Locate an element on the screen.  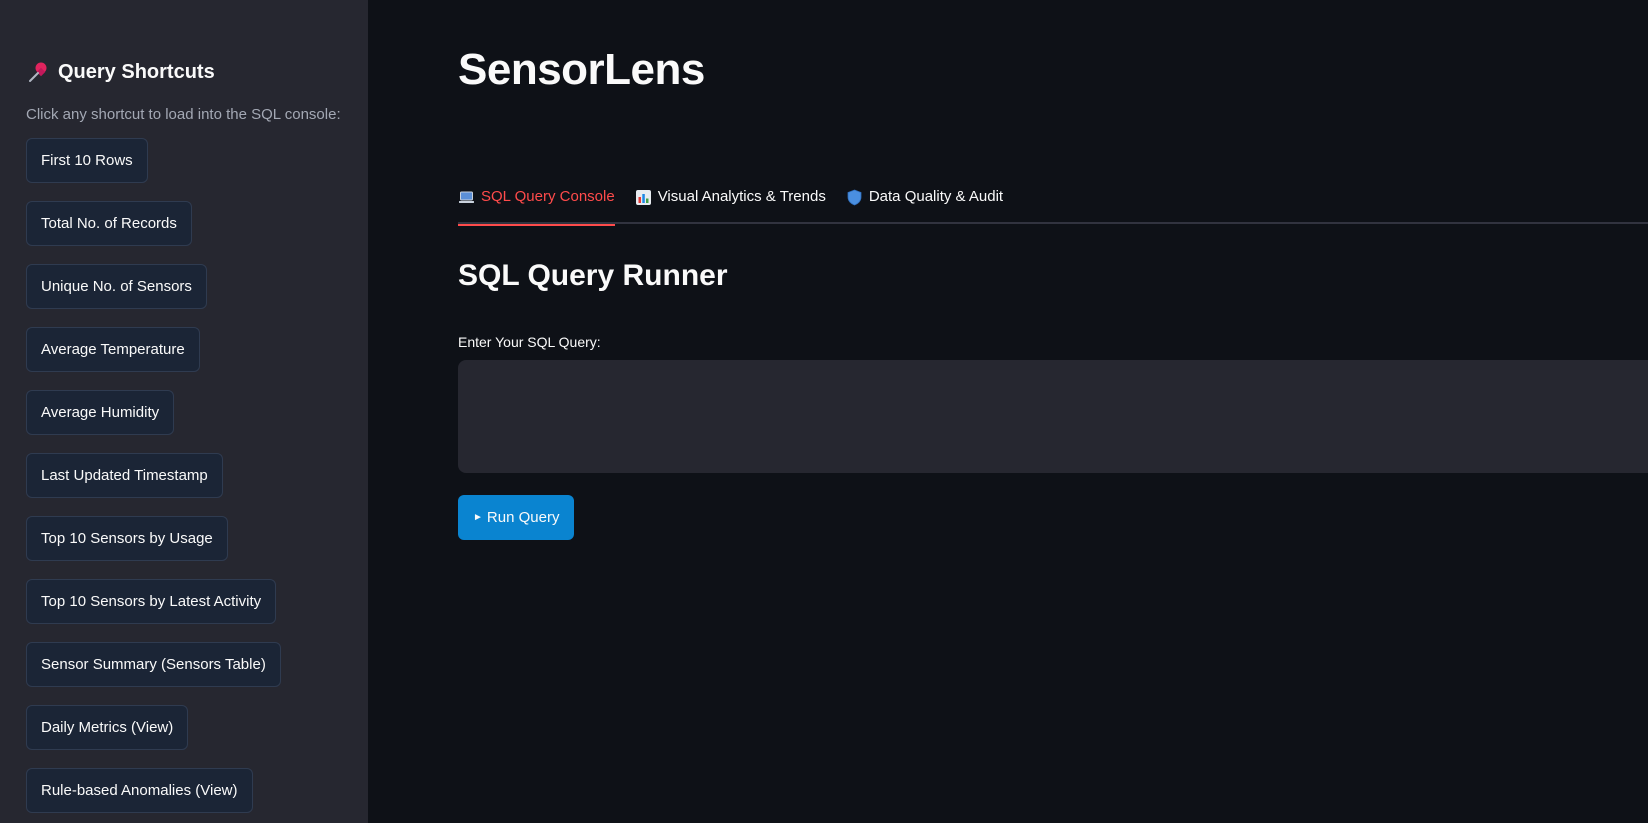
play-icon: ► is located at coordinates (478, 517).